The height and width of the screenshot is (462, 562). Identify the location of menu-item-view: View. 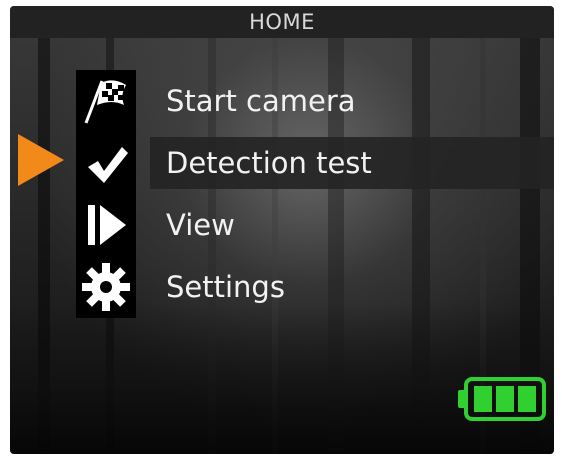
(315, 225).